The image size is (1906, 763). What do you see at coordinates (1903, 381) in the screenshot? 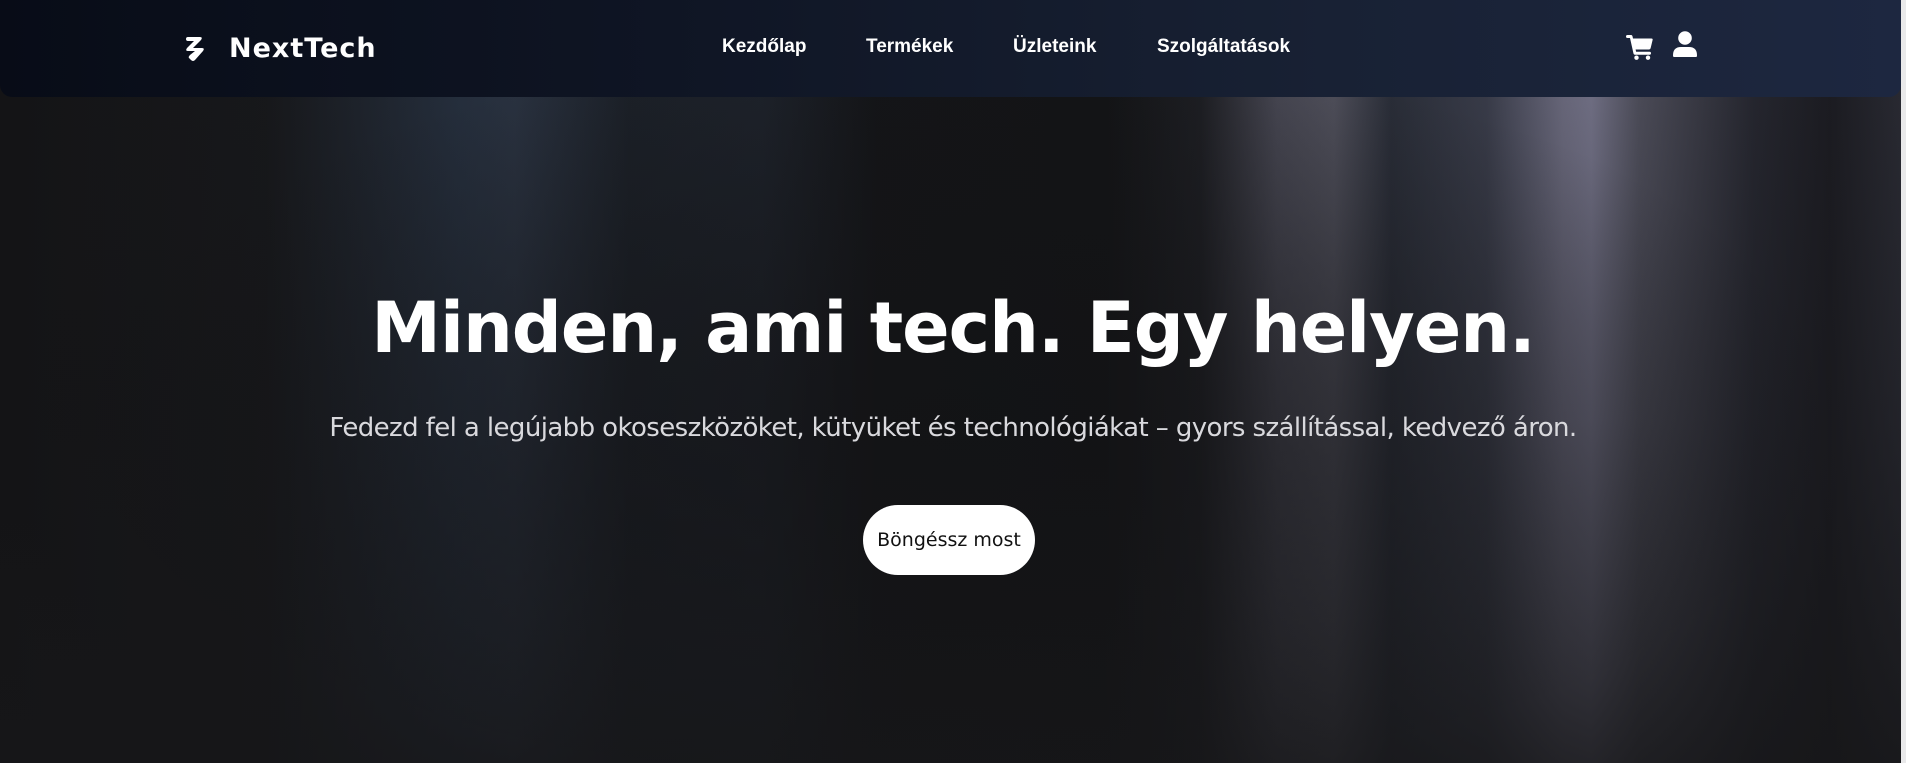
I see `window-scrollbar-edge` at bounding box center [1903, 381].